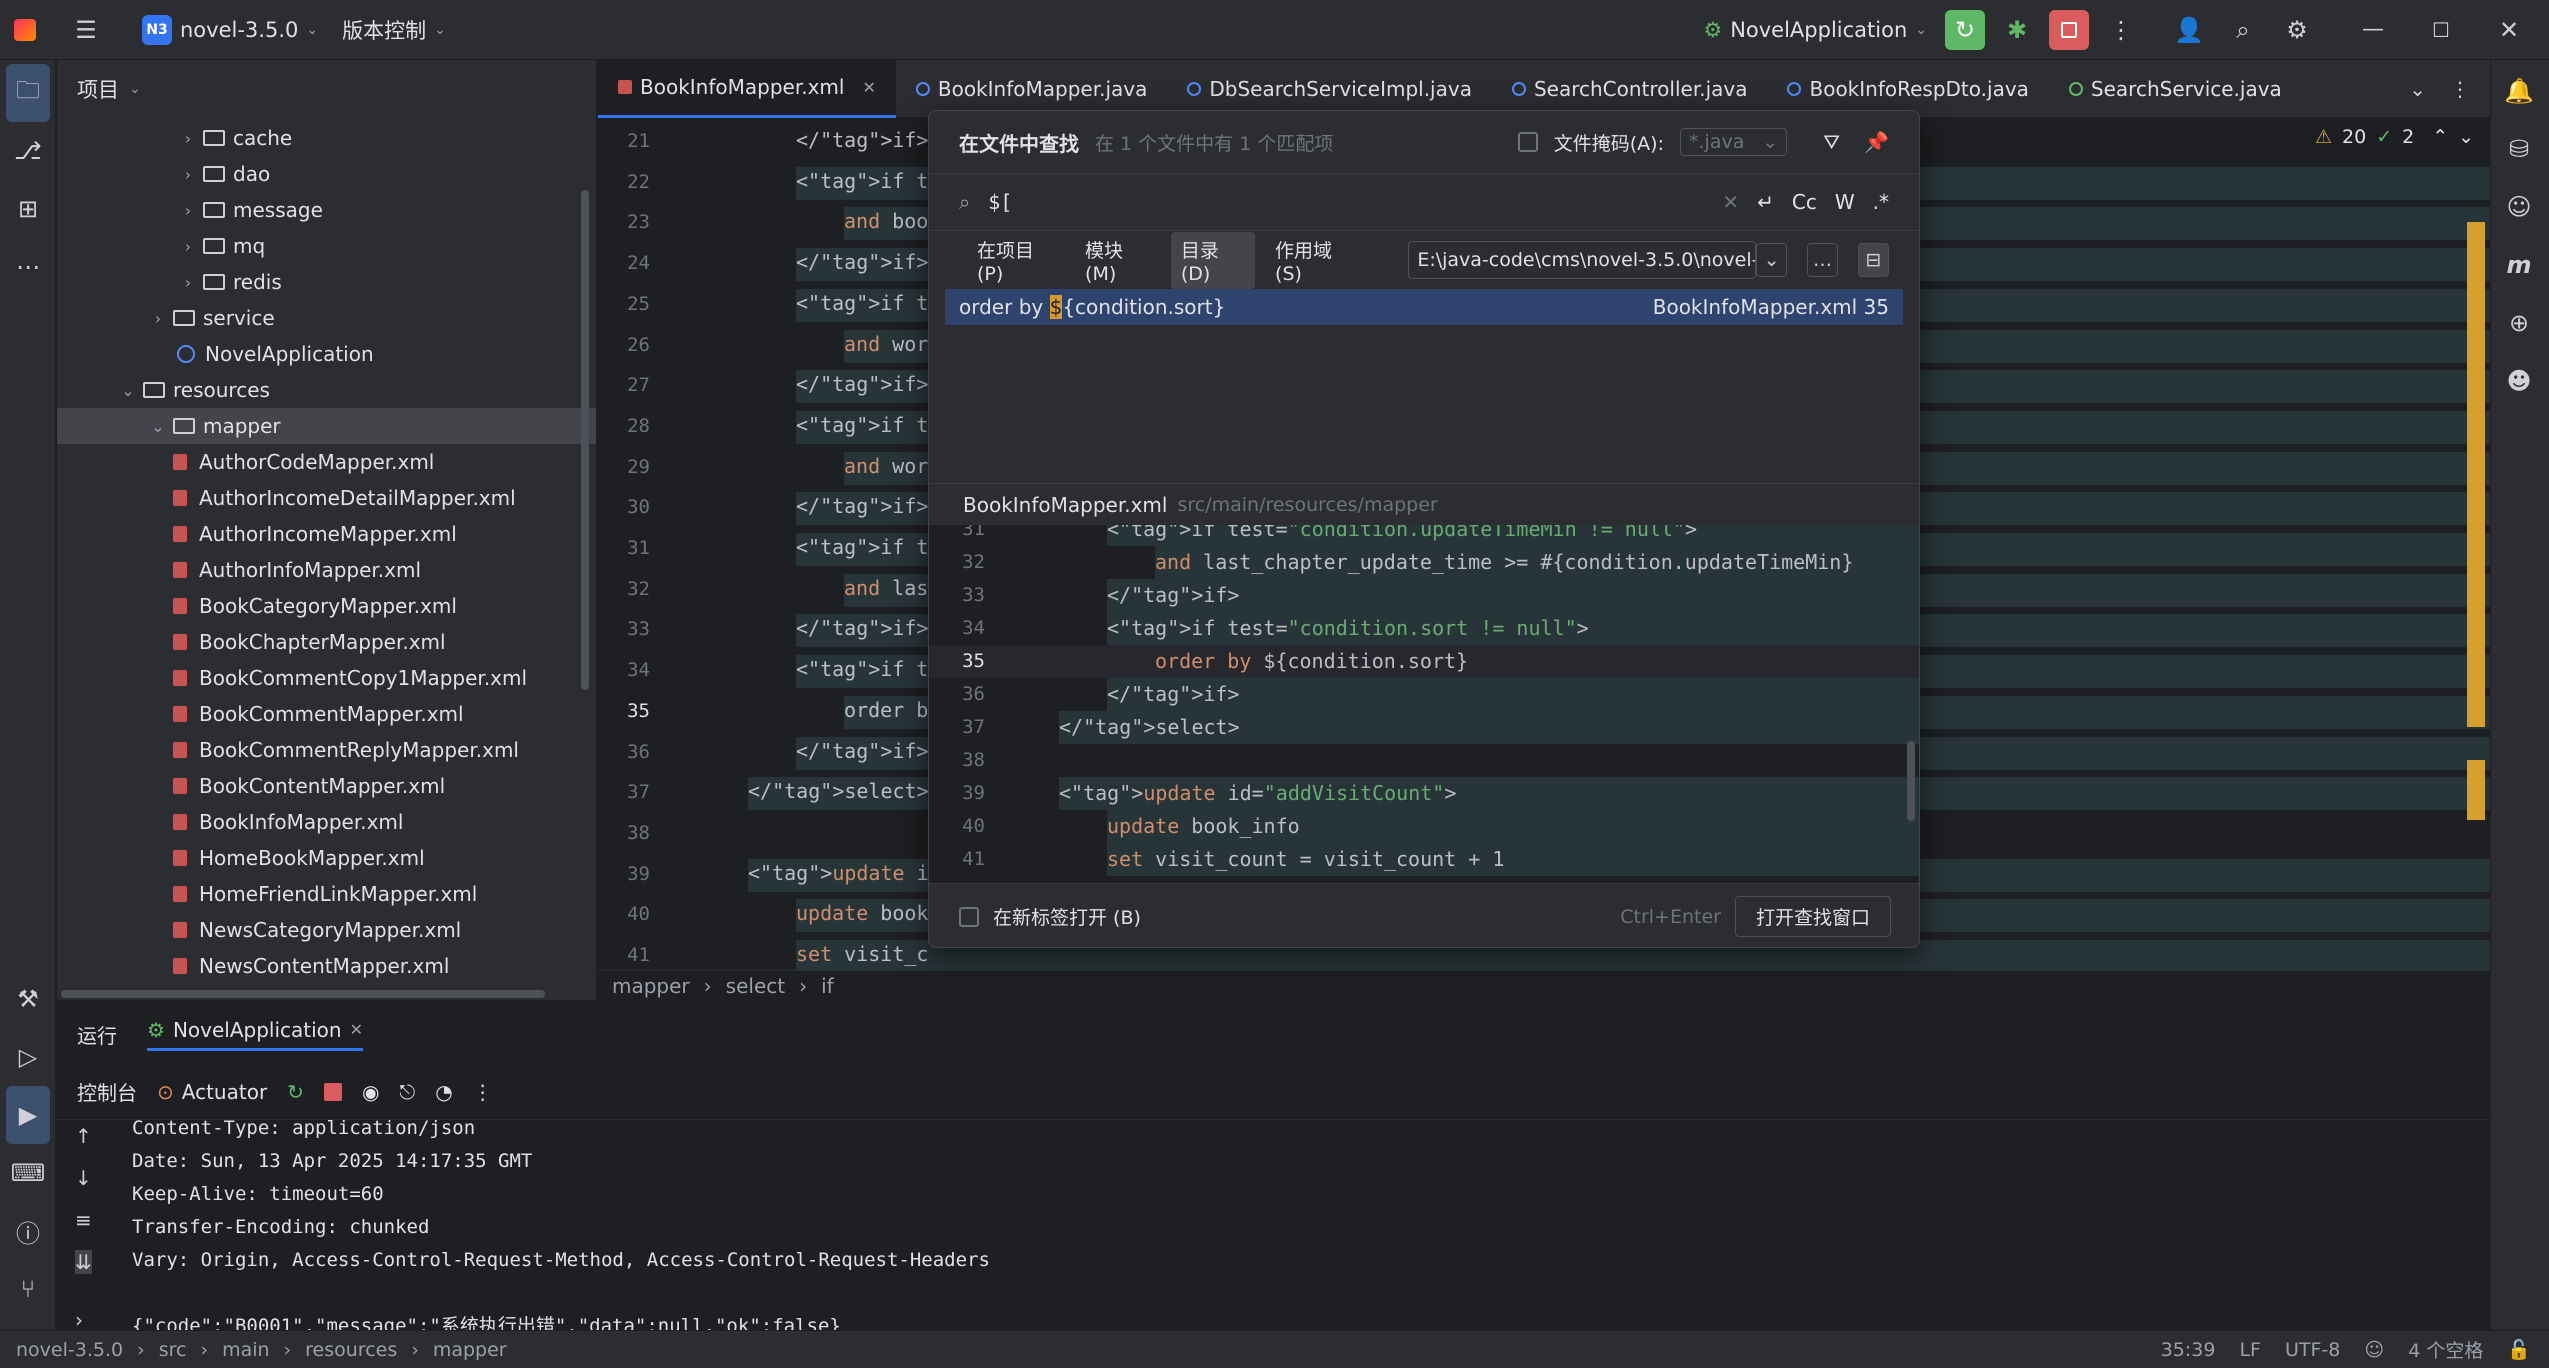  What do you see at coordinates (2519, 323) in the screenshot?
I see `endpoints-icon: ⊕` at bounding box center [2519, 323].